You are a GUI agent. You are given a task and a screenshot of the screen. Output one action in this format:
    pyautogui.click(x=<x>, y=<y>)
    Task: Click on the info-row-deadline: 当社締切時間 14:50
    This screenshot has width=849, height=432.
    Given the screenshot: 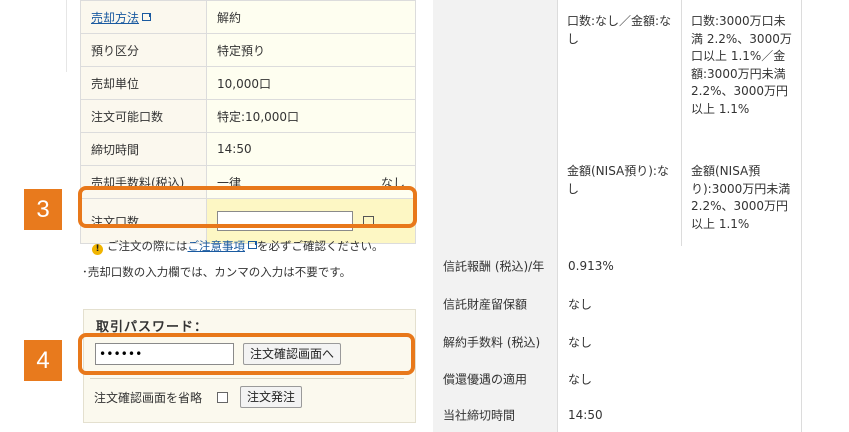 What is the action you would take?
    pyautogui.click(x=617, y=414)
    